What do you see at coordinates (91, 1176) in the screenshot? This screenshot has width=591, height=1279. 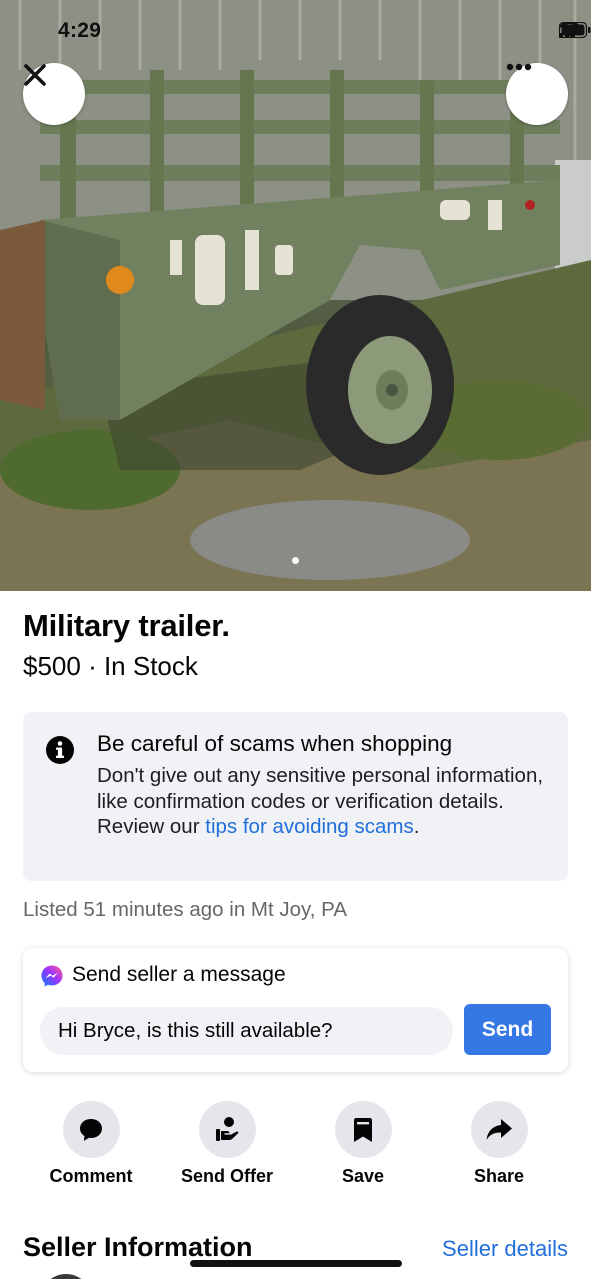 I see `comment-label: Comment` at bounding box center [91, 1176].